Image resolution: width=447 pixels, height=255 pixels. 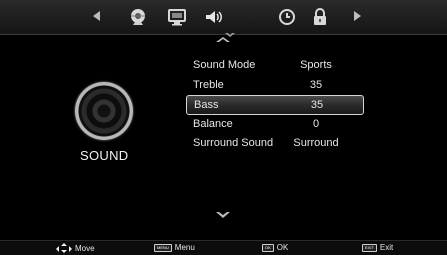 I want to click on menu-item-treble: Treble 35, so click(x=274, y=85).